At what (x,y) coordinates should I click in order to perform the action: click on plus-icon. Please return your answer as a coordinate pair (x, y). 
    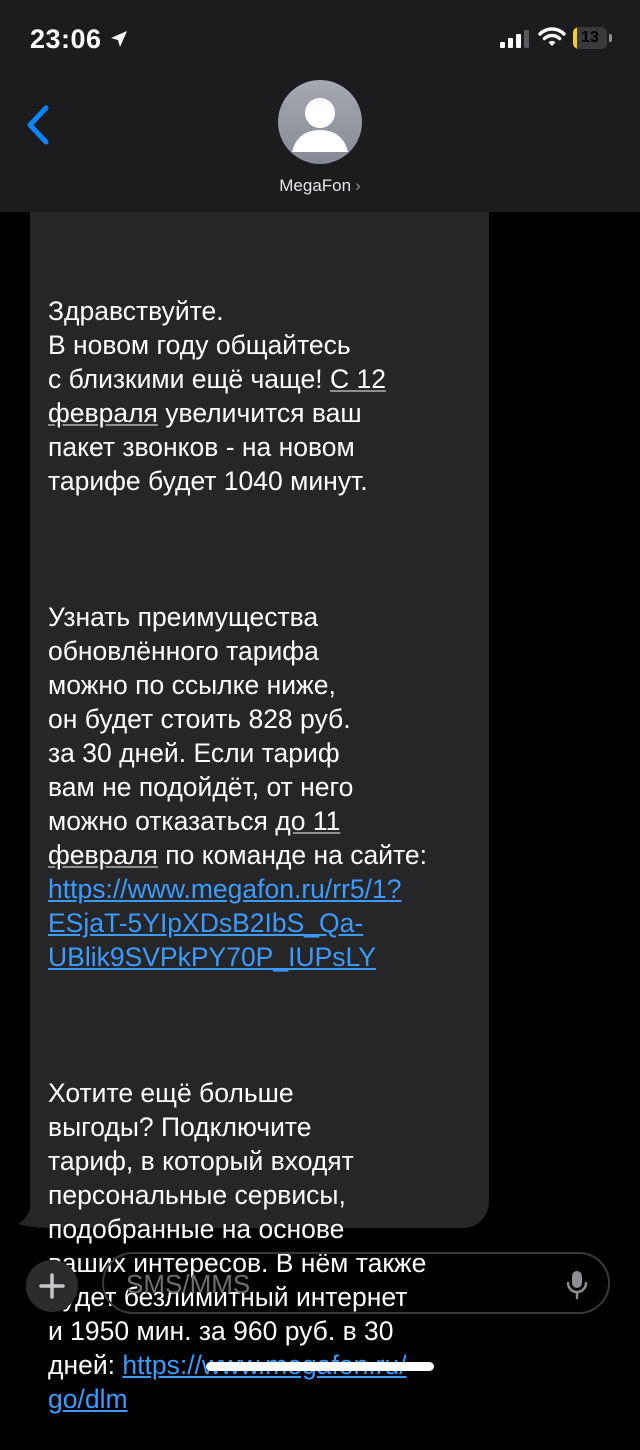
    Looking at the image, I should click on (52, 1286).